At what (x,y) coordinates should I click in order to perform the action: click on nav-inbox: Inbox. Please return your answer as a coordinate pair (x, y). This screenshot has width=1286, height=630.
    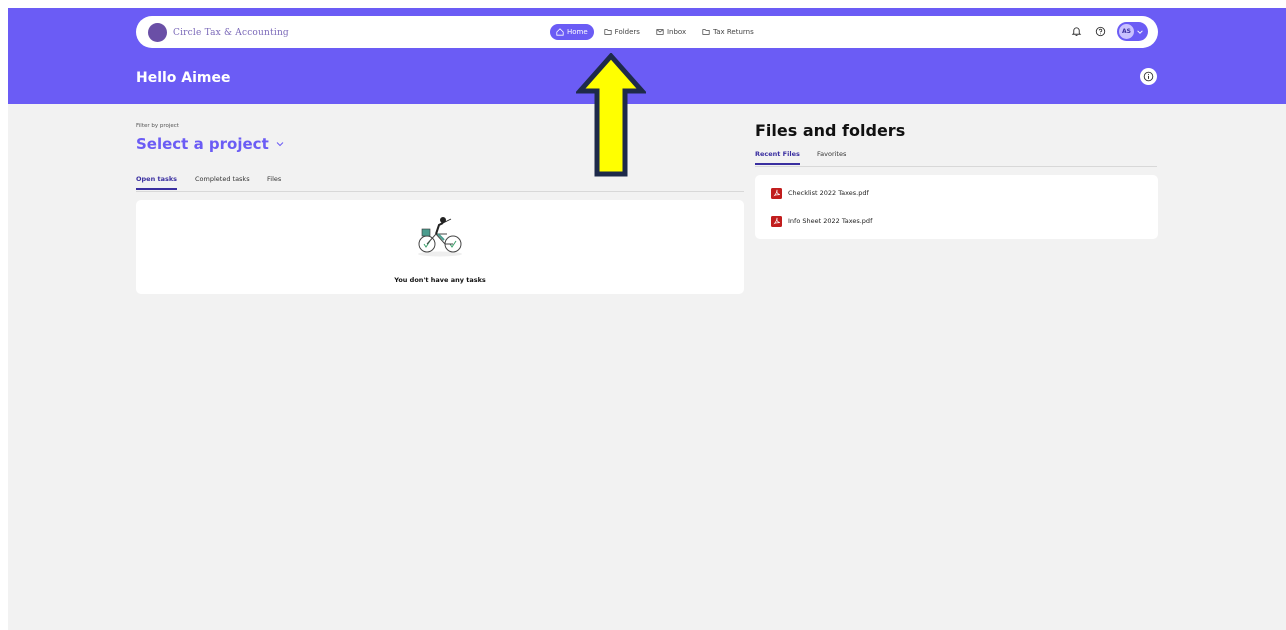
    Looking at the image, I should click on (671, 32).